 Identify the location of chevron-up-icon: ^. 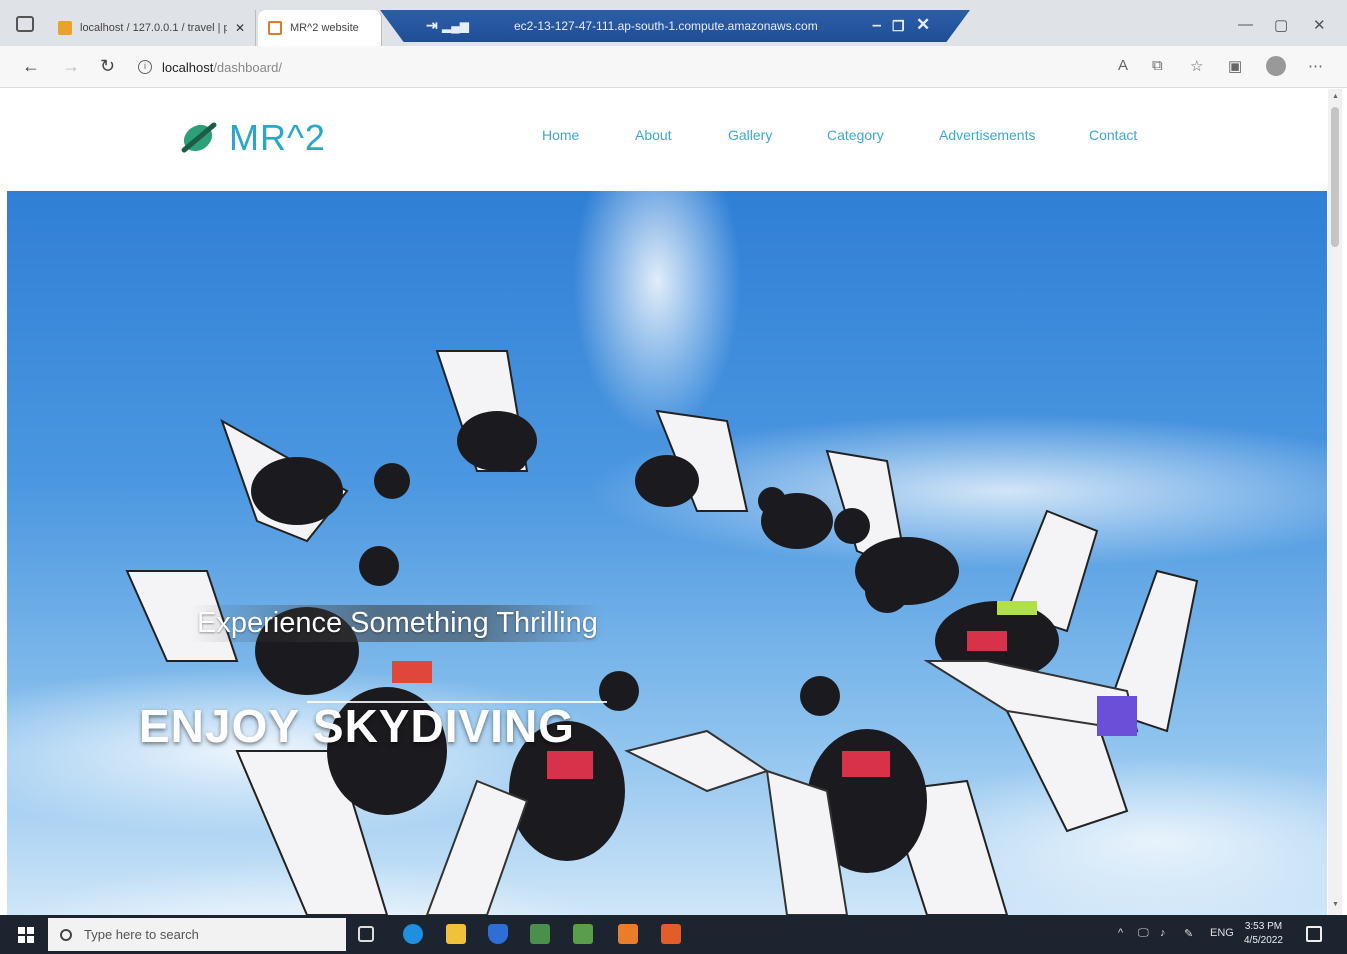
(1120, 933).